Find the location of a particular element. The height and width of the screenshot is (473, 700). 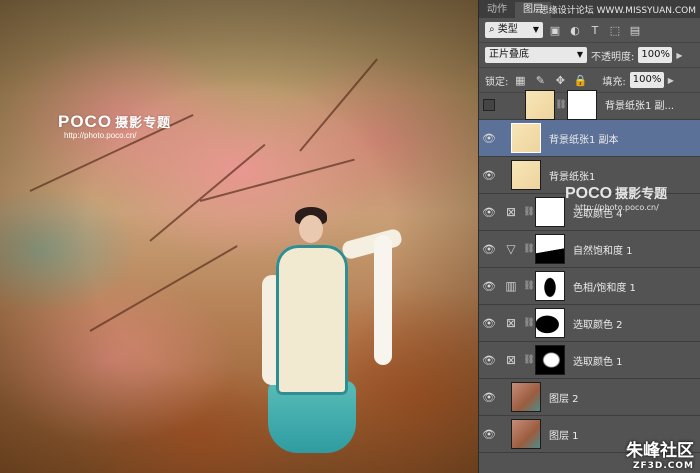

layer-name: 选取颜色 2 is located at coordinates (598, 323).